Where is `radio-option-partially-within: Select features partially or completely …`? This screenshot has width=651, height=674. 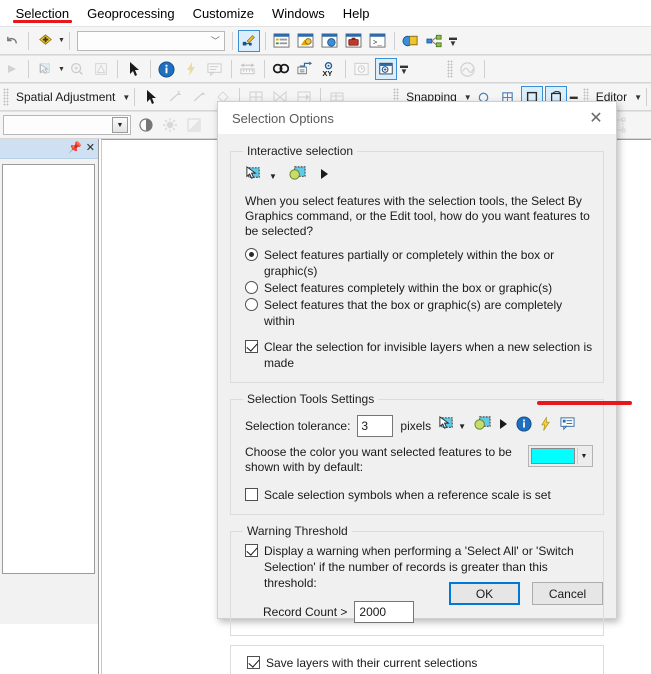 radio-option-partially-within: Select features partially or completely … is located at coordinates (419, 263).